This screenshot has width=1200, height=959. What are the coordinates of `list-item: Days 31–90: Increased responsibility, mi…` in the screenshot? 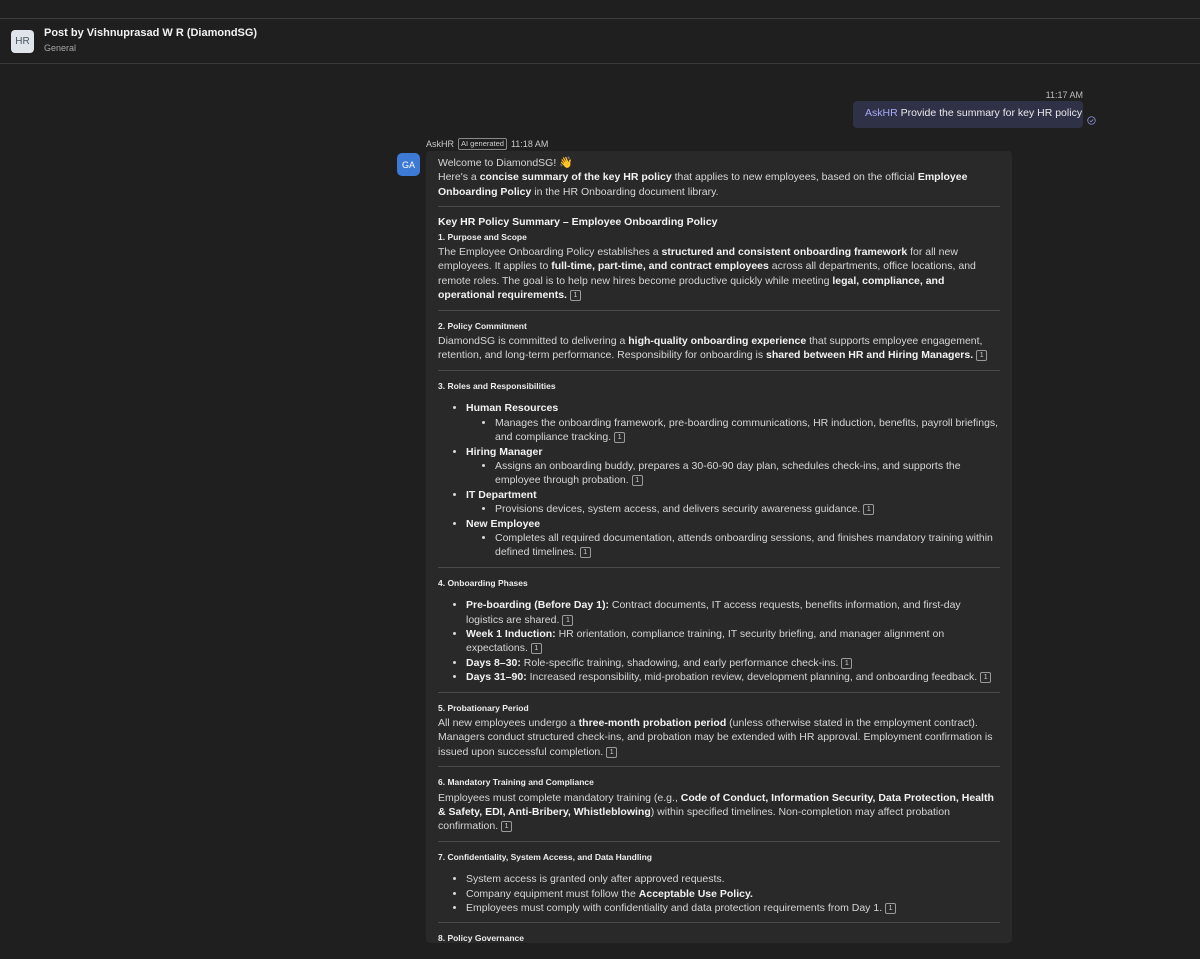 It's located at (733, 677).